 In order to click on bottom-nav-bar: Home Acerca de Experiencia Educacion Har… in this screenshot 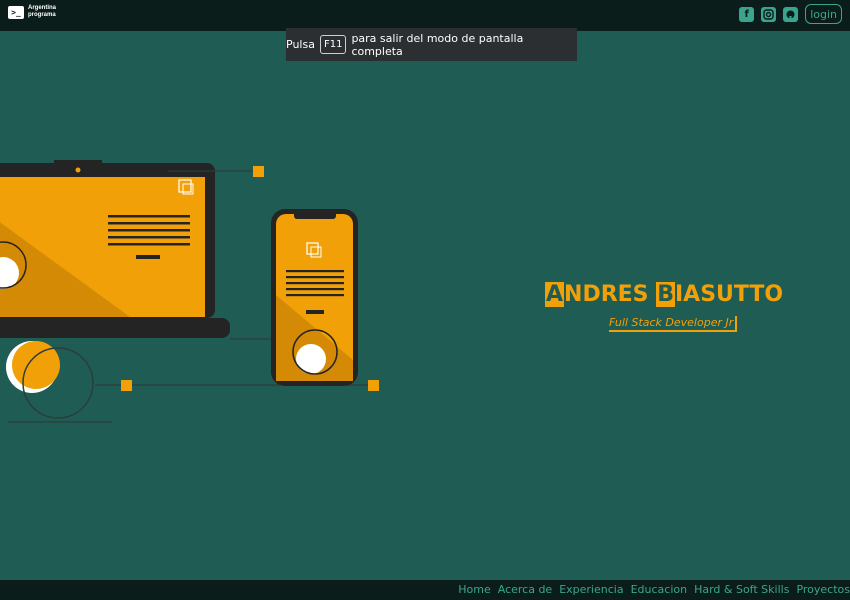, I will do `click(425, 590)`.